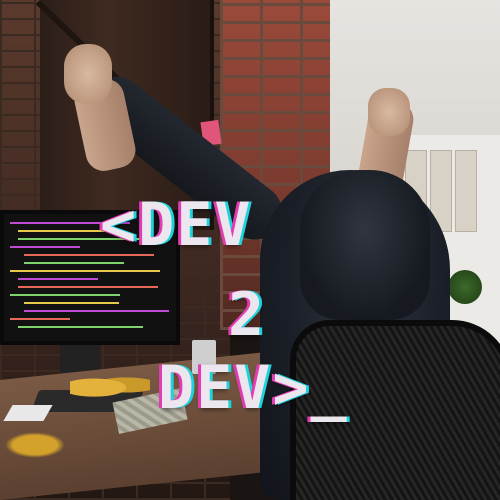 The width and height of the screenshot is (500, 500). Describe the element at coordinates (466, 191) in the screenshot. I see `binder` at that location.